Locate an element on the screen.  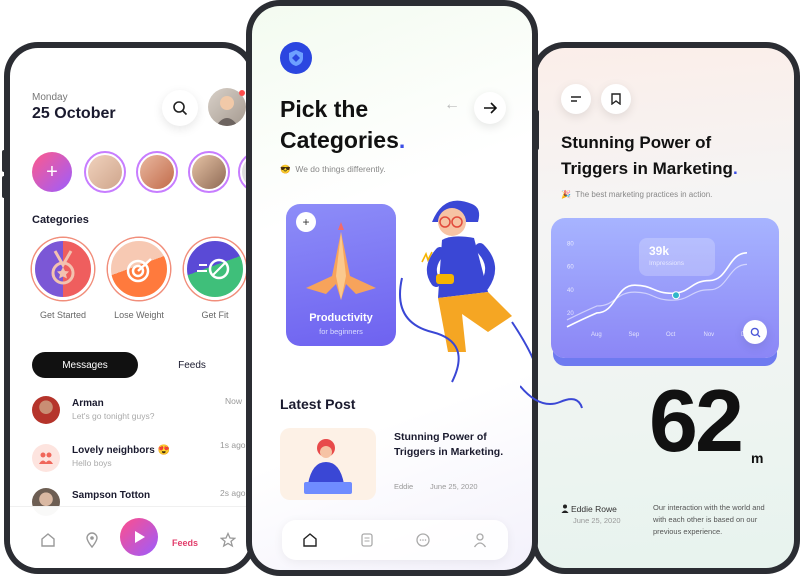
tagline: 😎 We do things differently. is located at coordinates (333, 169).